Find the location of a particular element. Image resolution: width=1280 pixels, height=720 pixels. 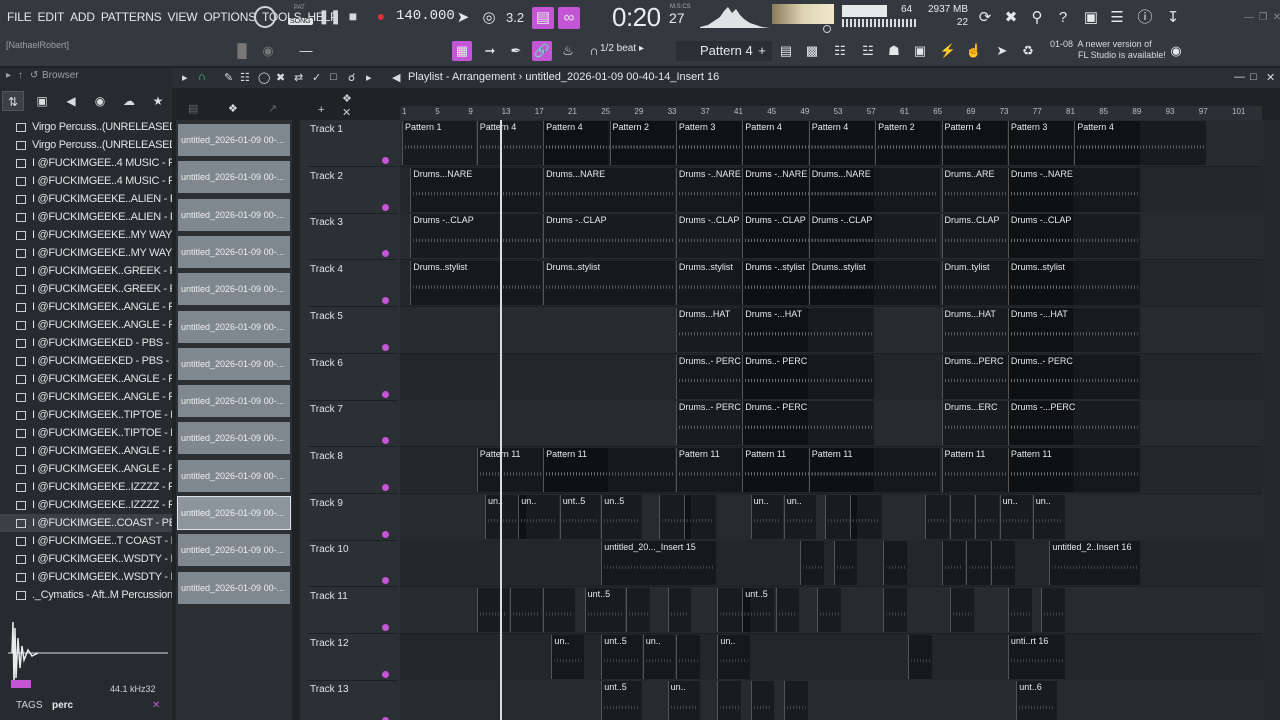

browser-back-icon: ▸ is located at coordinates (8, 75).